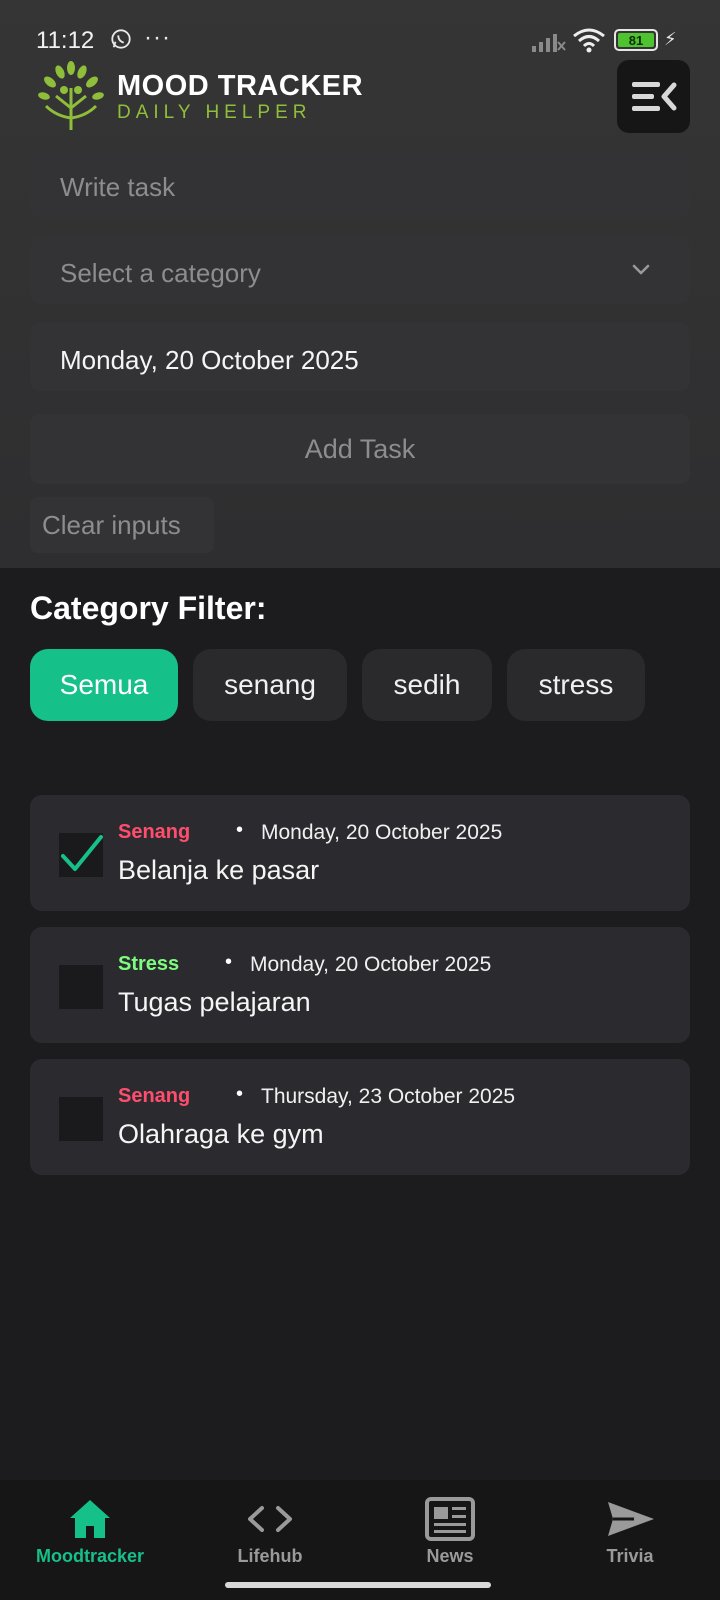 Image resolution: width=720 pixels, height=1600 pixels. What do you see at coordinates (270, 1519) in the screenshot?
I see `code-icon` at bounding box center [270, 1519].